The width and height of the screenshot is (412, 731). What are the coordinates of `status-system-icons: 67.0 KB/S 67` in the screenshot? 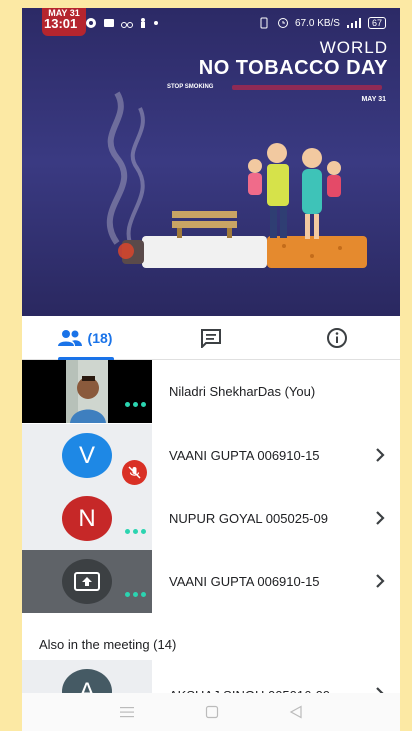 It's located at (321, 23).